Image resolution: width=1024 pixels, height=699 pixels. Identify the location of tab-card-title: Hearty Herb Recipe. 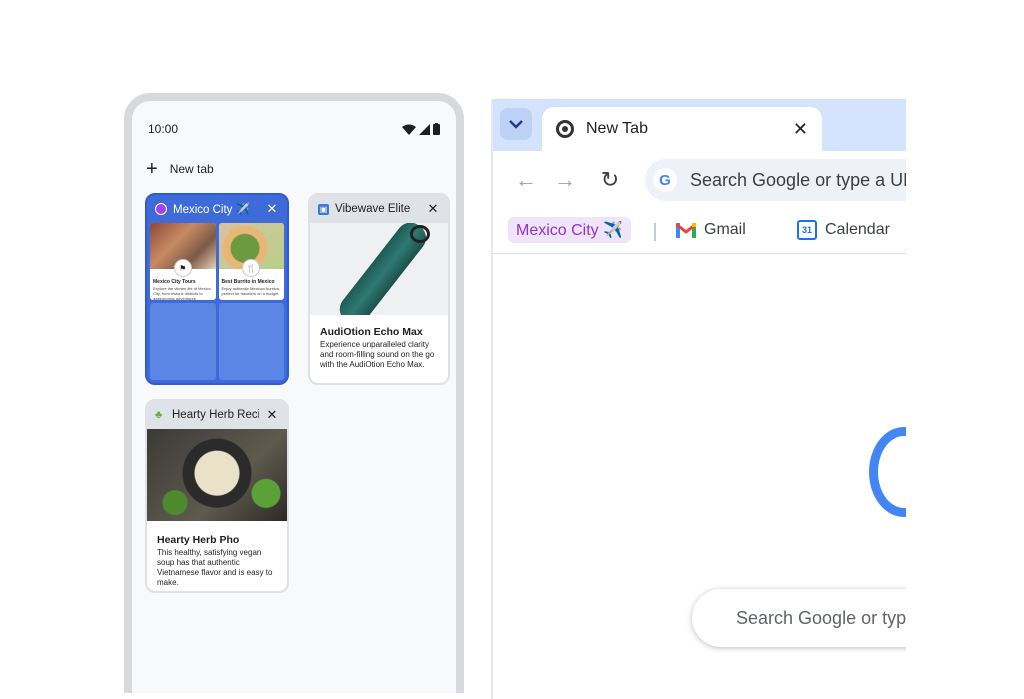
(215, 415).